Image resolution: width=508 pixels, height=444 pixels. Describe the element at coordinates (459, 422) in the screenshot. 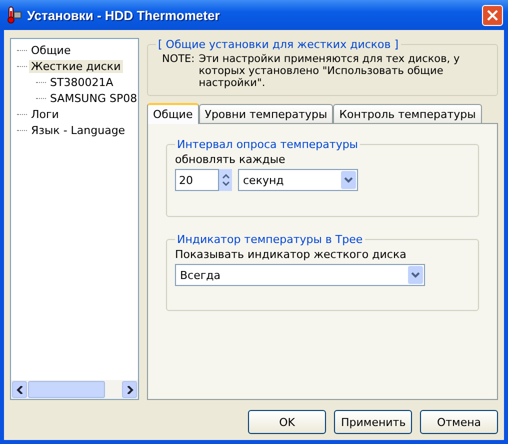

I see `dialog-button: Отмена` at that location.